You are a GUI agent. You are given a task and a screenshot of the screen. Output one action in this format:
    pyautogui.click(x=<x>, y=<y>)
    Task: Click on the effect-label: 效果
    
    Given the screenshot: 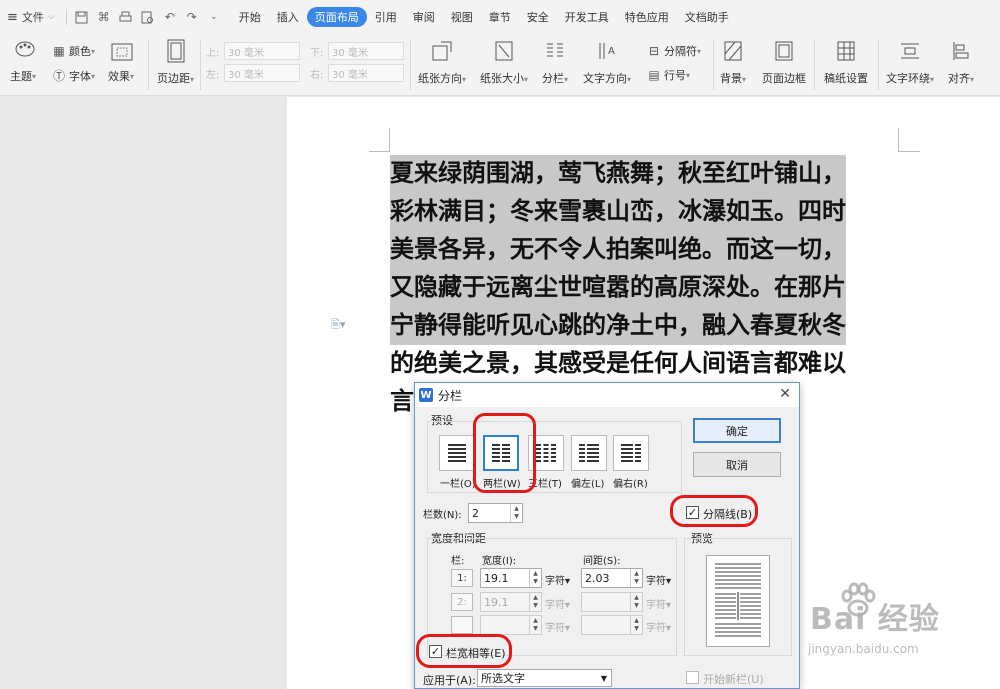 What is the action you would take?
    pyautogui.click(x=119, y=76)
    